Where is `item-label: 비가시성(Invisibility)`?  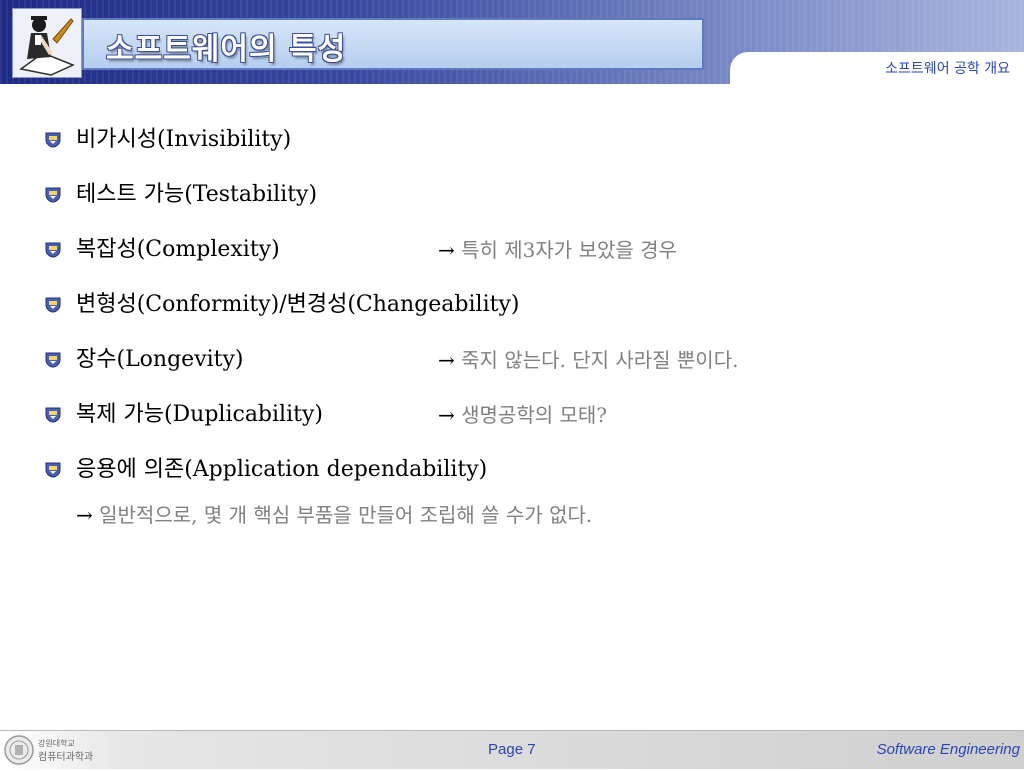 item-label: 비가시성(Invisibility) is located at coordinates (184, 139).